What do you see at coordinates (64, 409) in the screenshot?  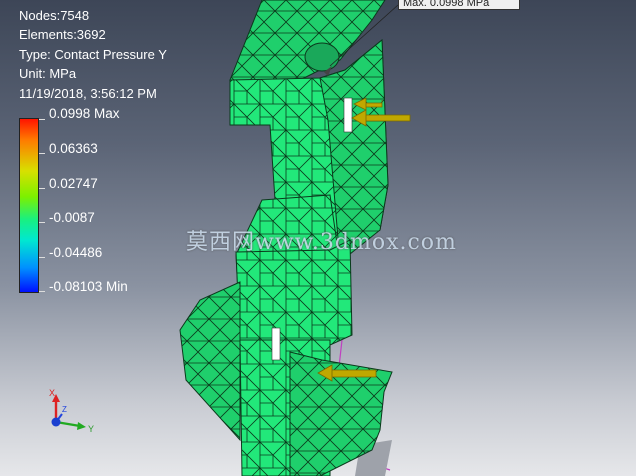 I see `triad-z-label: Z` at bounding box center [64, 409].